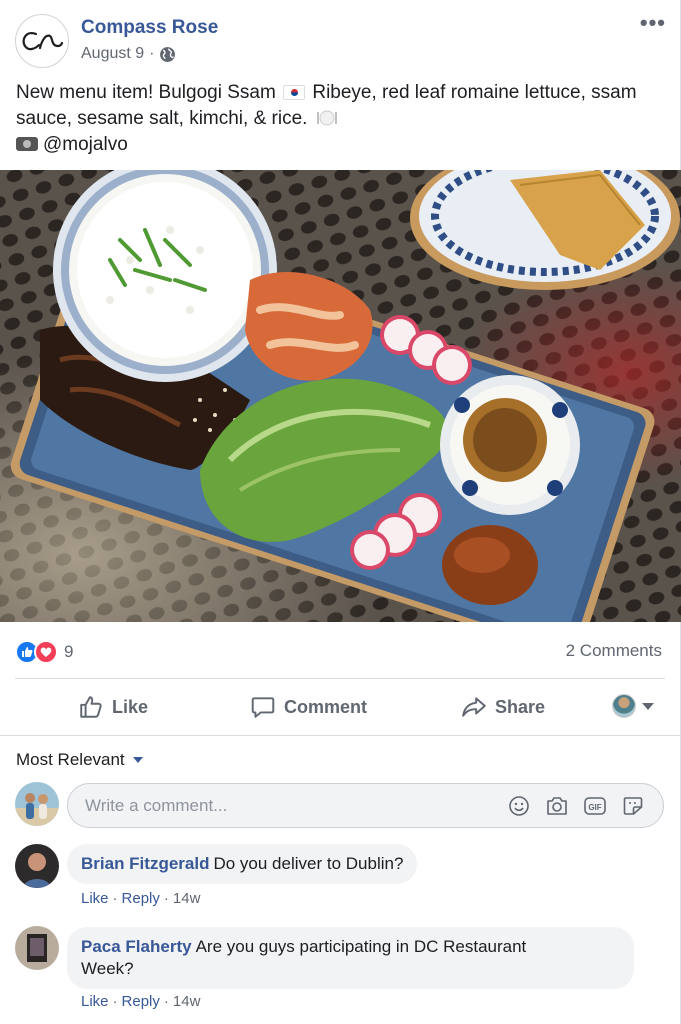 This screenshot has height=1024, width=681. What do you see at coordinates (107, 968) in the screenshot?
I see `comment-text-continued: Week?` at bounding box center [107, 968].